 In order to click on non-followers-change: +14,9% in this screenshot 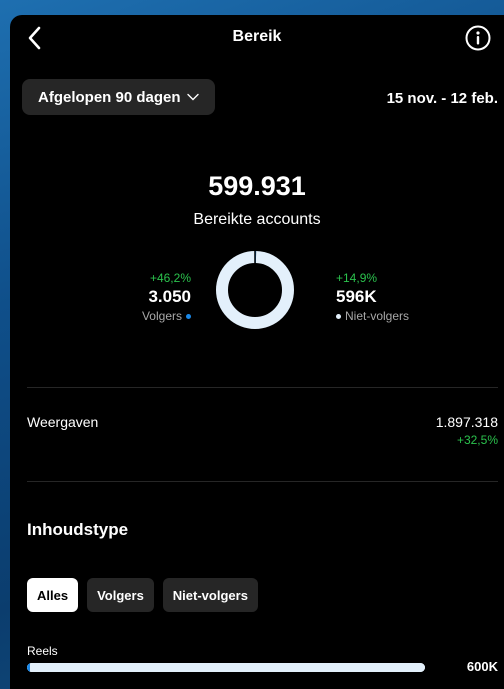, I will do `click(357, 278)`.